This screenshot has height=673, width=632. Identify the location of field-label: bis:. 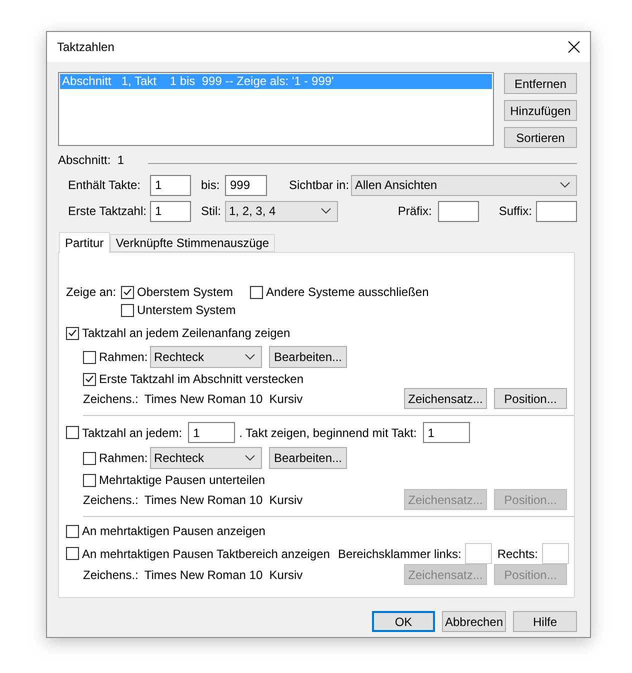
(211, 185).